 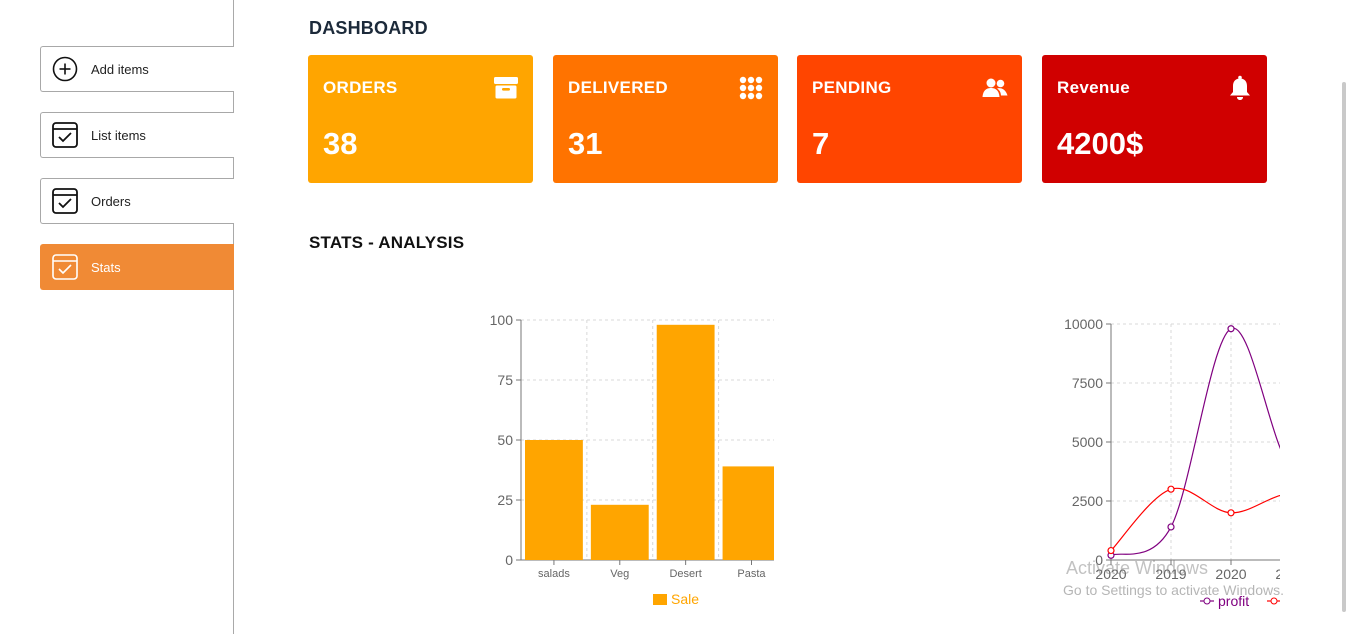 I want to click on sidebar-item-label: Orders, so click(x=111, y=201).